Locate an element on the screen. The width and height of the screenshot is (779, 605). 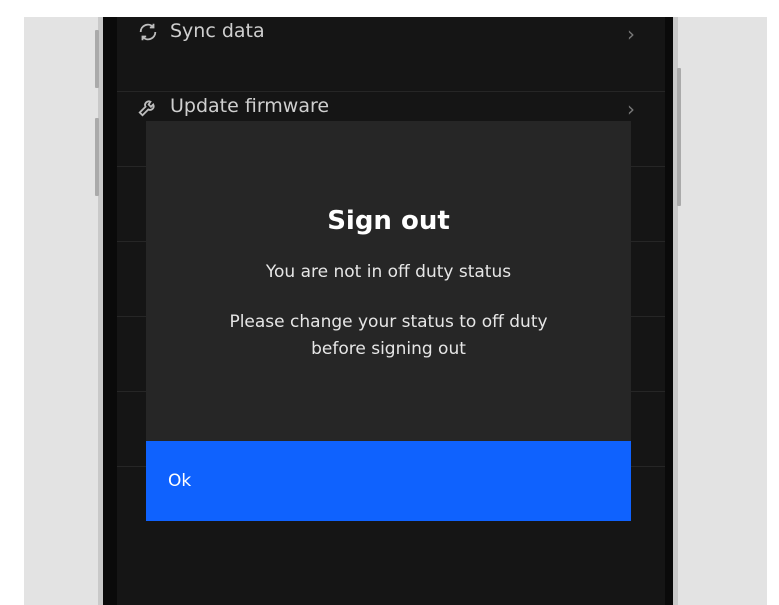
ok-button-label: Ok is located at coordinates (180, 481).